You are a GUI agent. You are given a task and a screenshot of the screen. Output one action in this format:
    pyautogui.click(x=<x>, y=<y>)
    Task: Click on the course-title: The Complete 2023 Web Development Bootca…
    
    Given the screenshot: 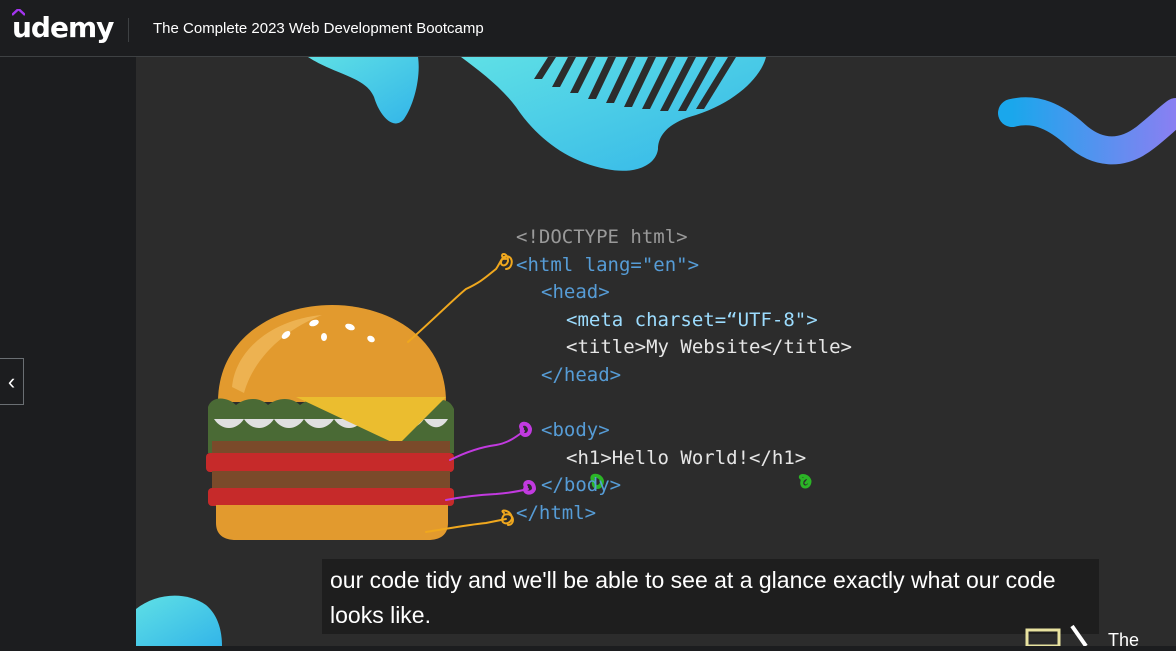 What is the action you would take?
    pyautogui.click(x=318, y=28)
    